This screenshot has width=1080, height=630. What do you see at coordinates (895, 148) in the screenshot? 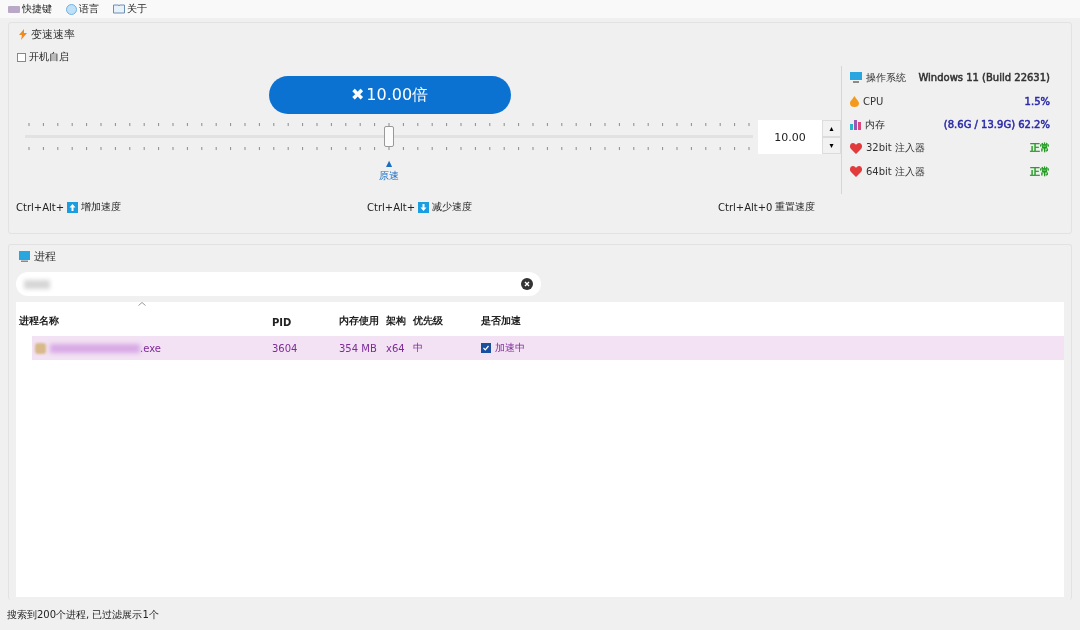
I see `info-label: 32bit 注入器` at bounding box center [895, 148].